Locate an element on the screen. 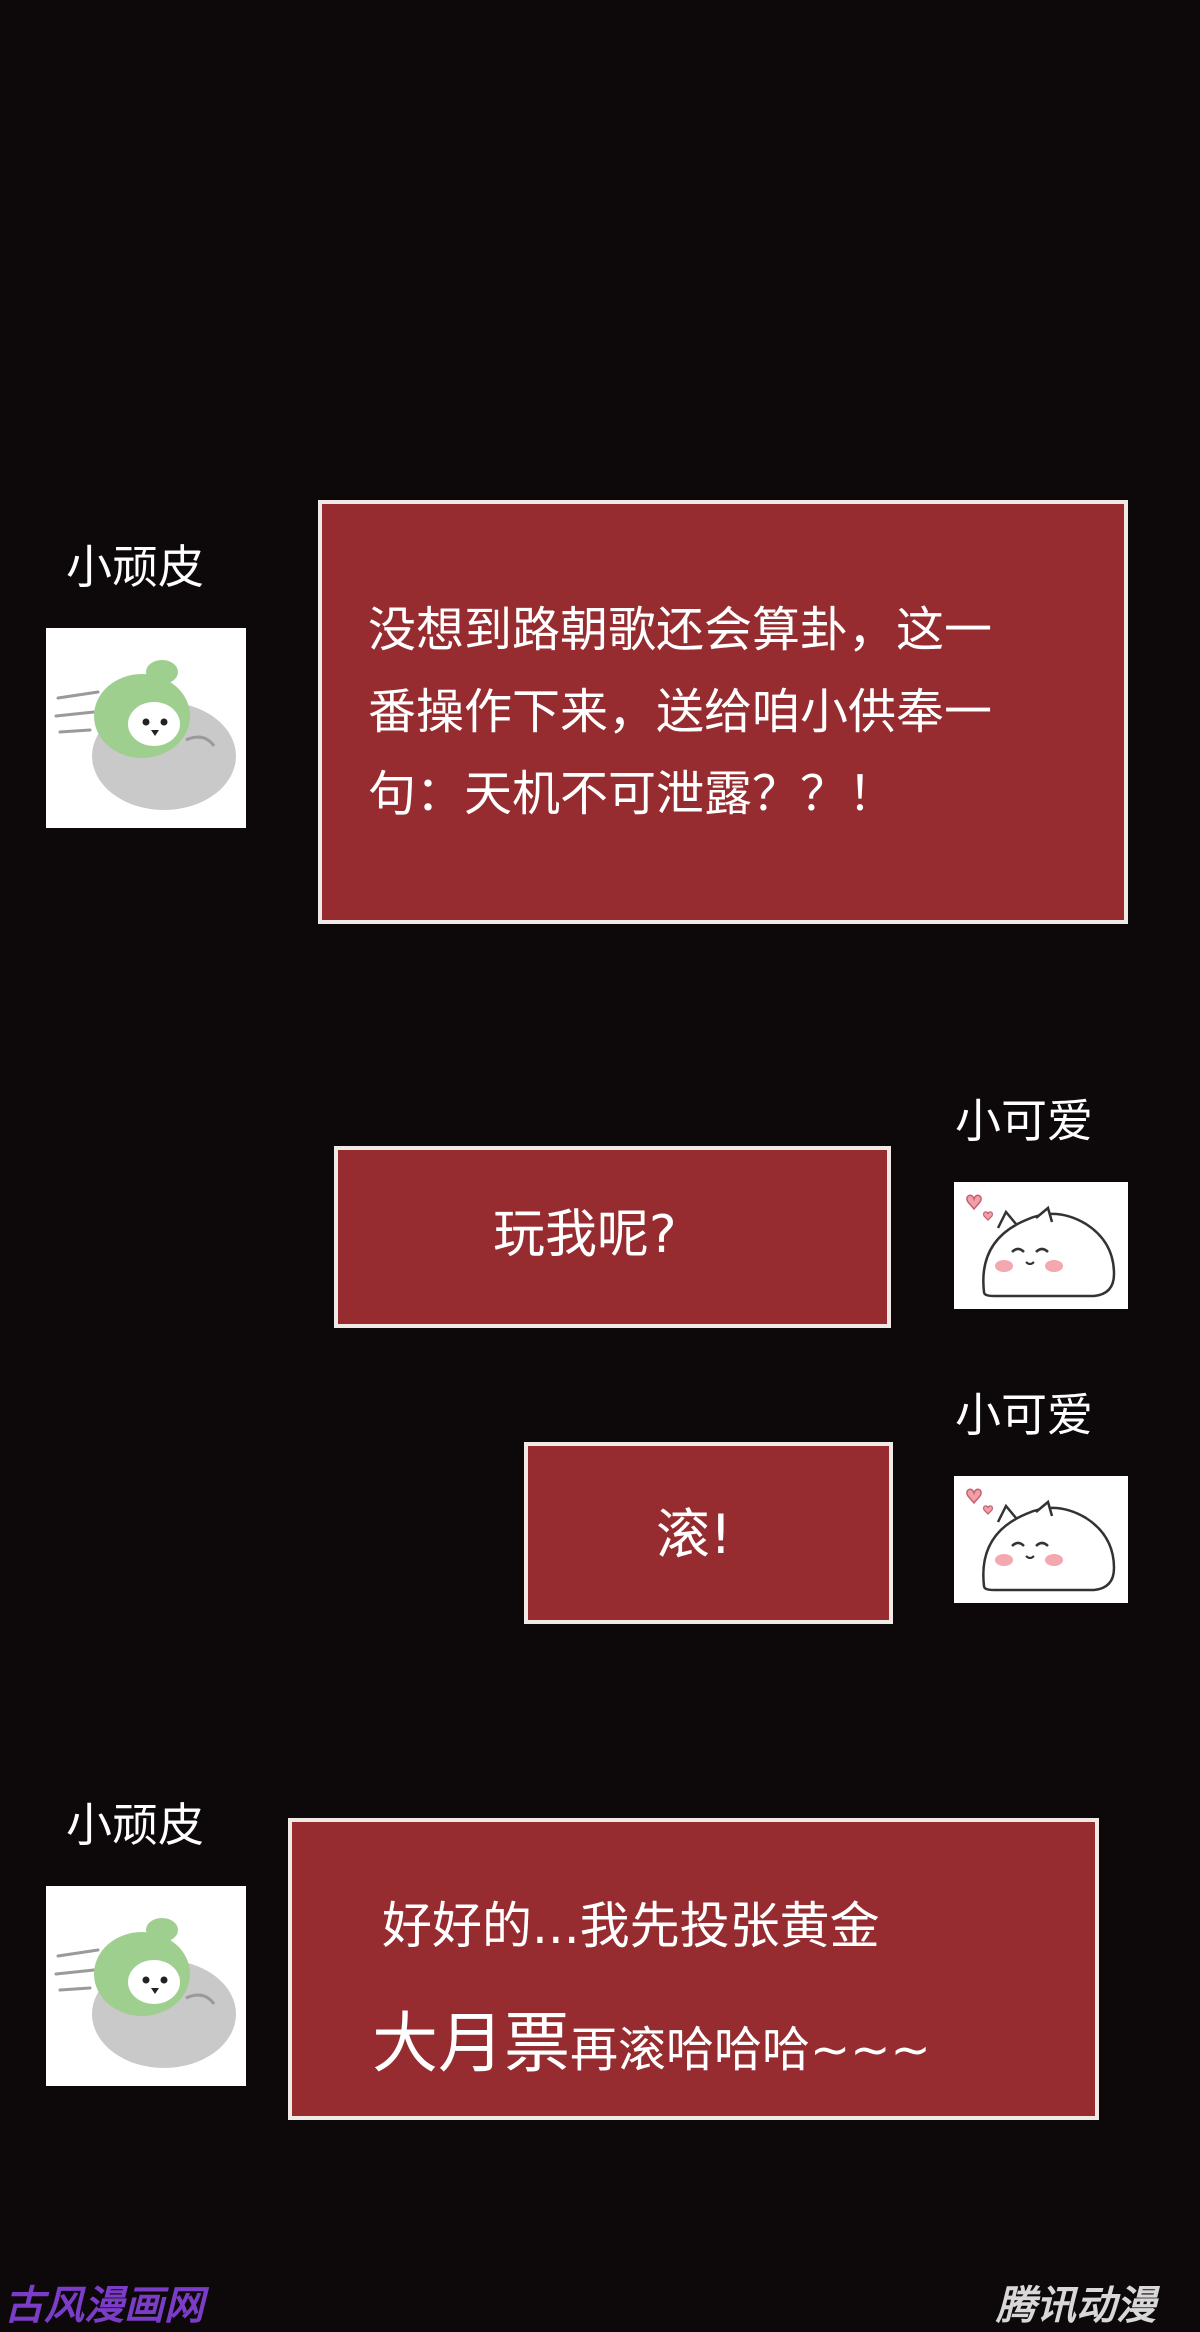 This screenshot has width=1200, height=2332. chat-bubble: 玩我呢? is located at coordinates (612, 1237).